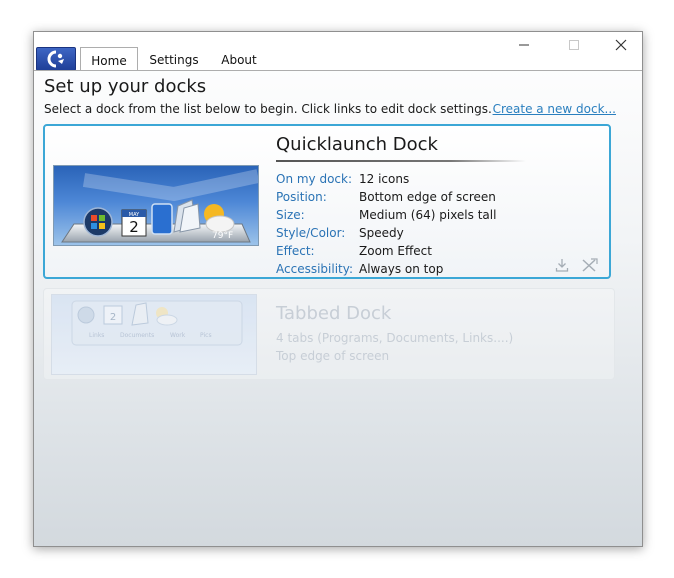  I want to click on delete-icon, so click(590, 265).